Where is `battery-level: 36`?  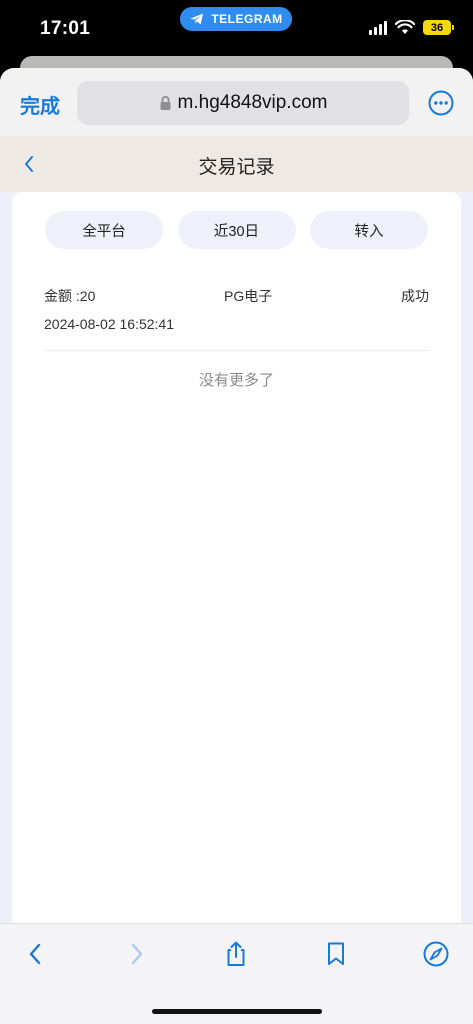 battery-level: 36 is located at coordinates (437, 27).